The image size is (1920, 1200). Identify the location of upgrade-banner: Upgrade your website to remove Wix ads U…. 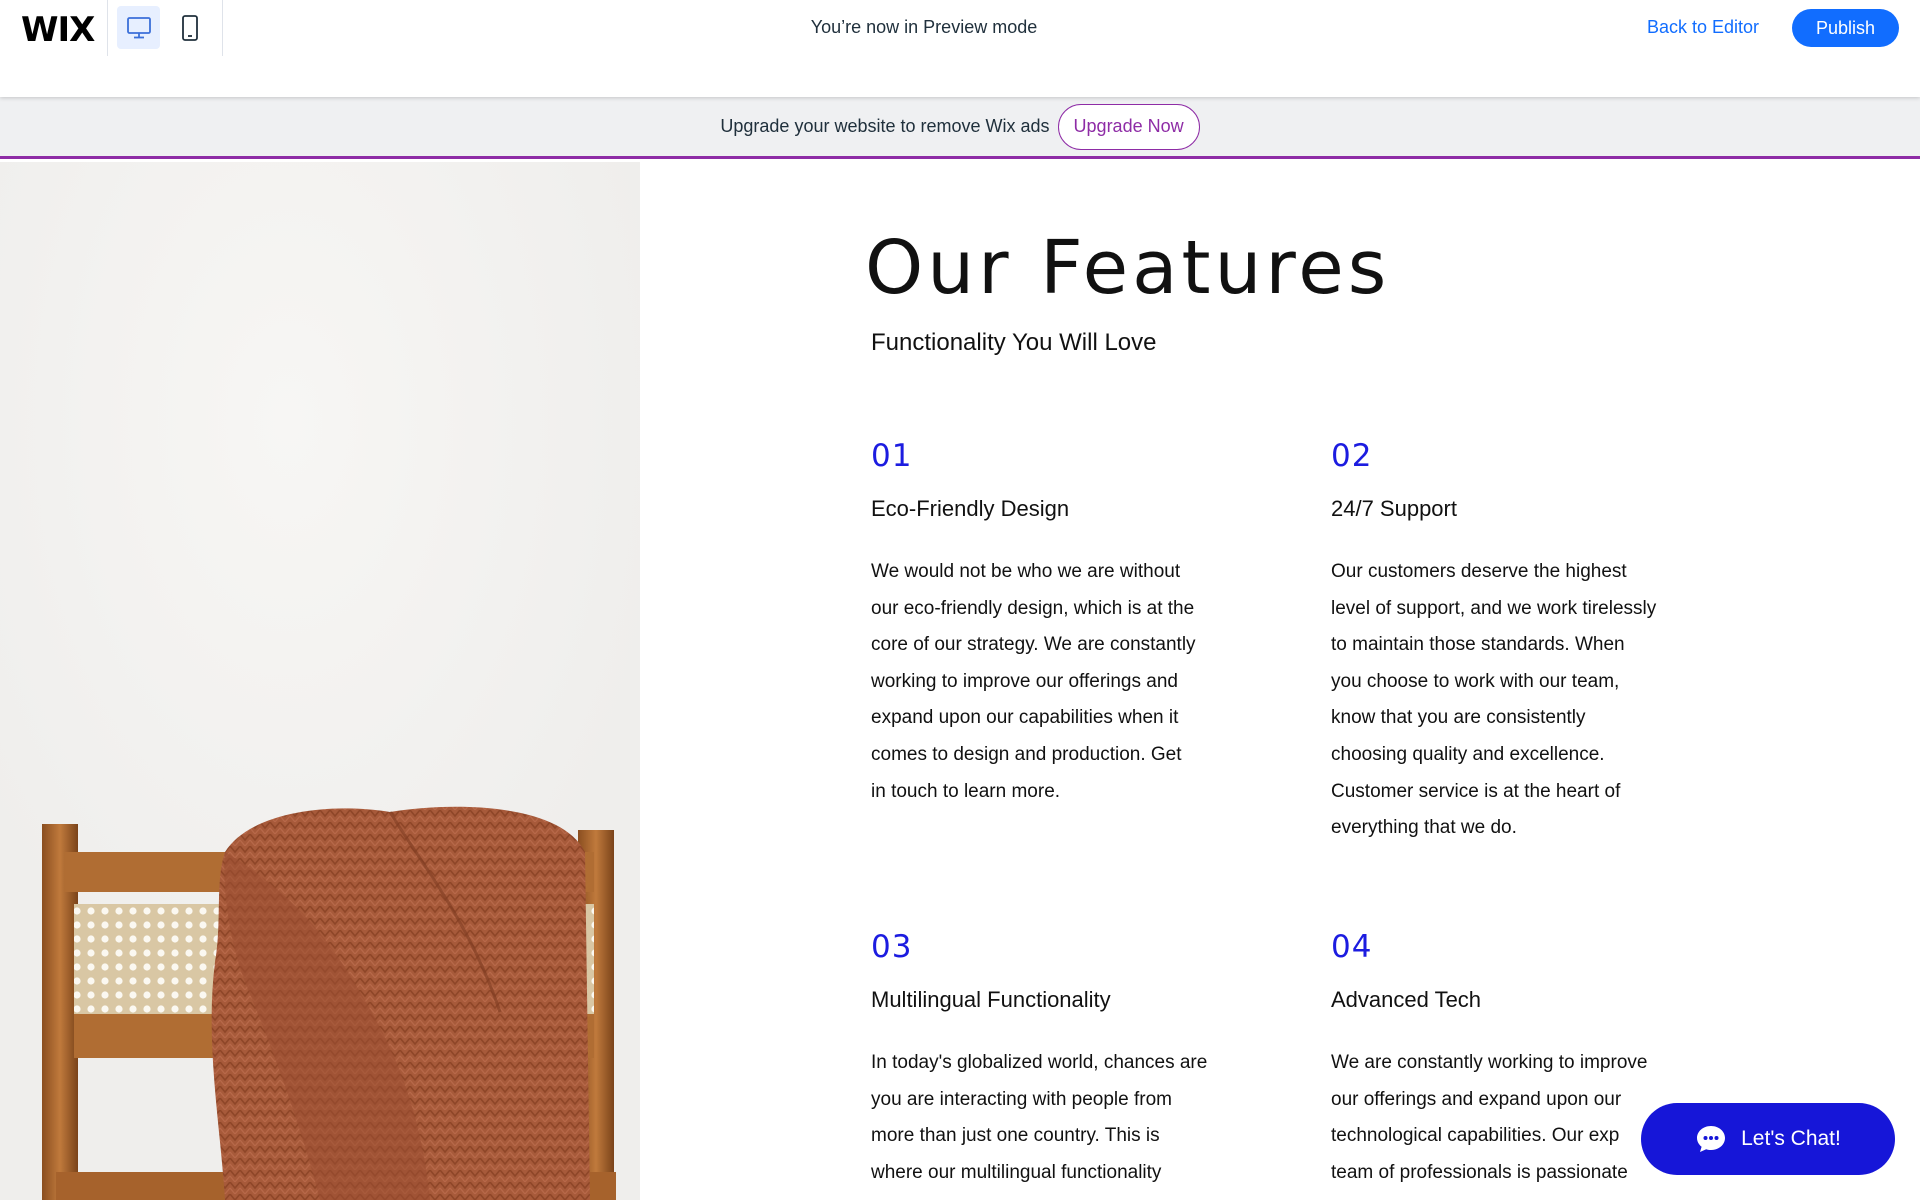
(960, 128).